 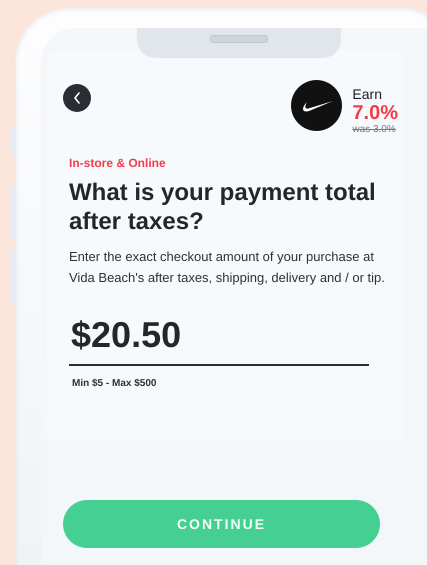 What do you see at coordinates (239, 39) in the screenshot?
I see `speaker-grille` at bounding box center [239, 39].